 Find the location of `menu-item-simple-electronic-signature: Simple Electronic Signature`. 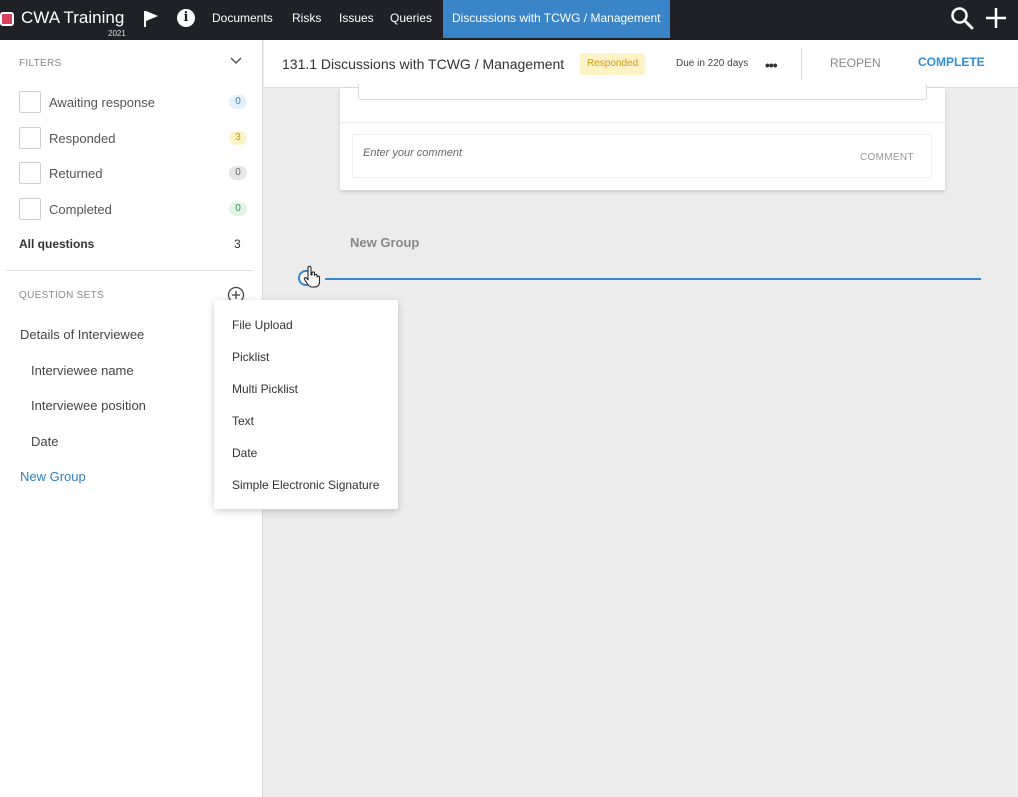

menu-item-simple-electronic-signature: Simple Electronic Signature is located at coordinates (305, 485).